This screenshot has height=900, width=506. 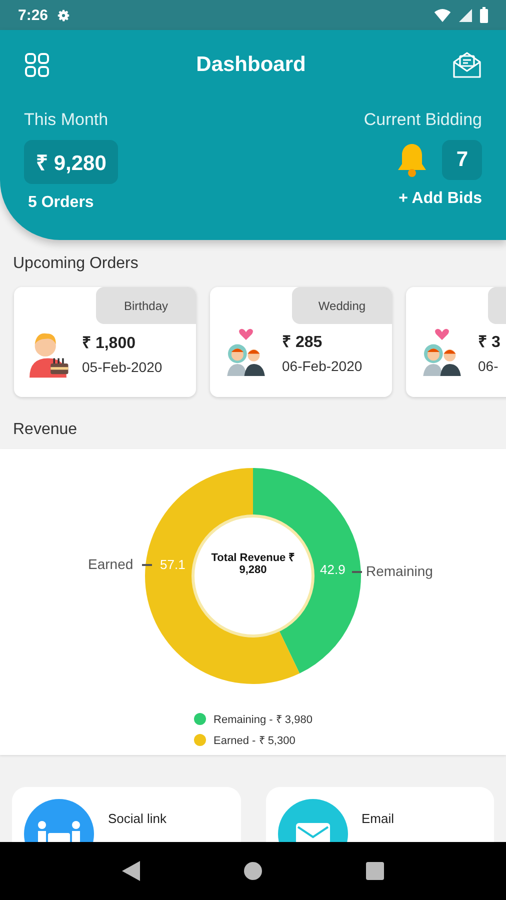 I want to click on section-title: Revenue, so click(x=45, y=429).